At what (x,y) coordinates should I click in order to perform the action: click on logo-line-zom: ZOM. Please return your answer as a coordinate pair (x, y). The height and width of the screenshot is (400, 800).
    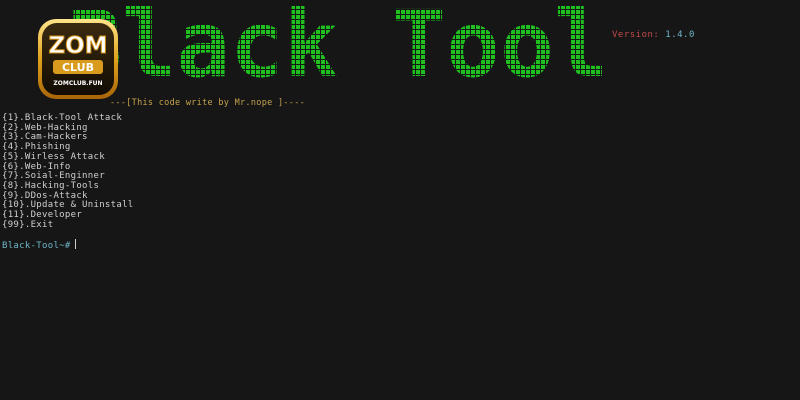
    Looking at the image, I should click on (77, 46).